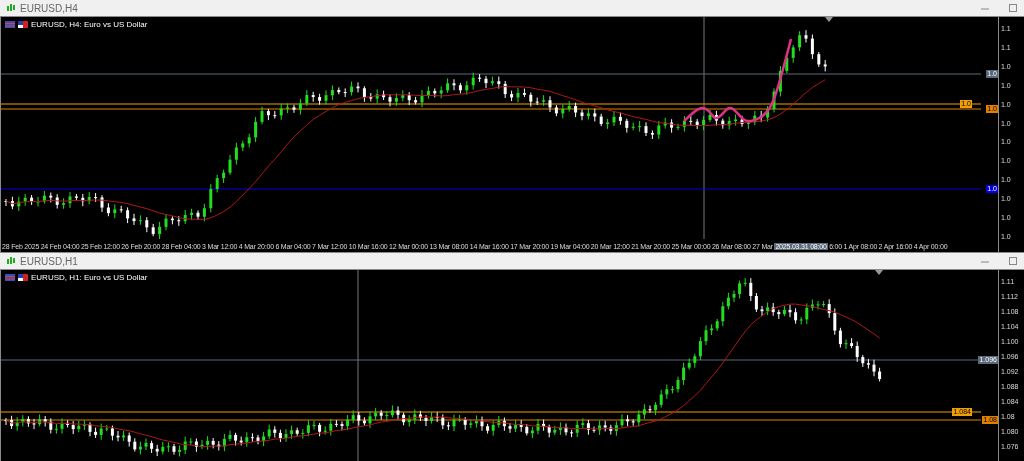 The width and height of the screenshot is (1024, 461). Describe the element at coordinates (49, 8) in the screenshot. I see `window-title: EURUSD,H4` at that location.